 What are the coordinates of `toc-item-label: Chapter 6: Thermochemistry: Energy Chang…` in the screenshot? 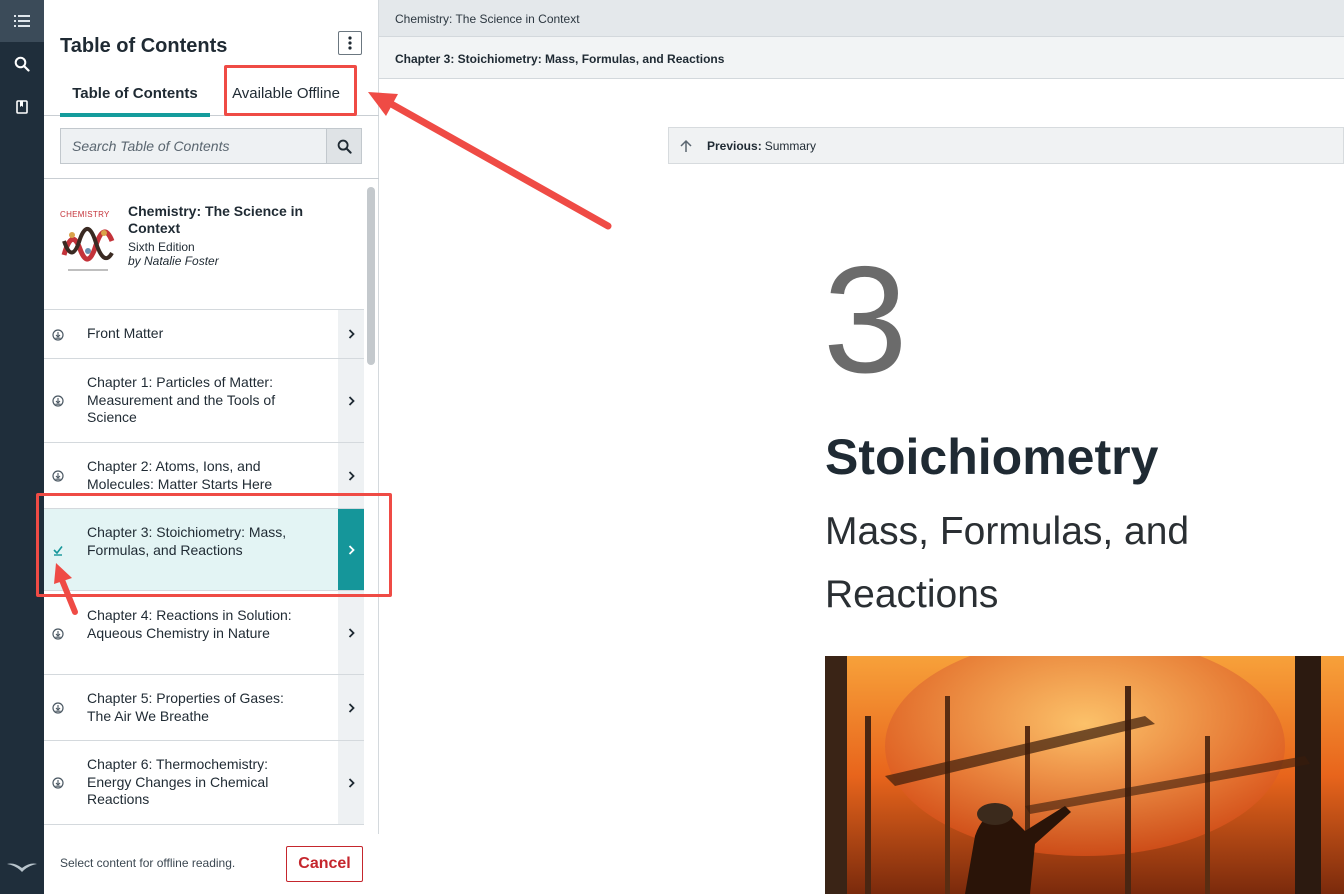 It's located at (178, 781).